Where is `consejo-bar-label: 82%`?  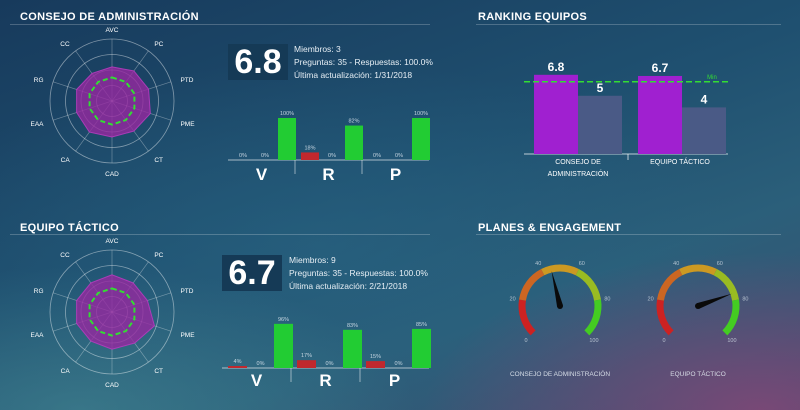
consejo-bar-label: 82% is located at coordinates (353, 122).